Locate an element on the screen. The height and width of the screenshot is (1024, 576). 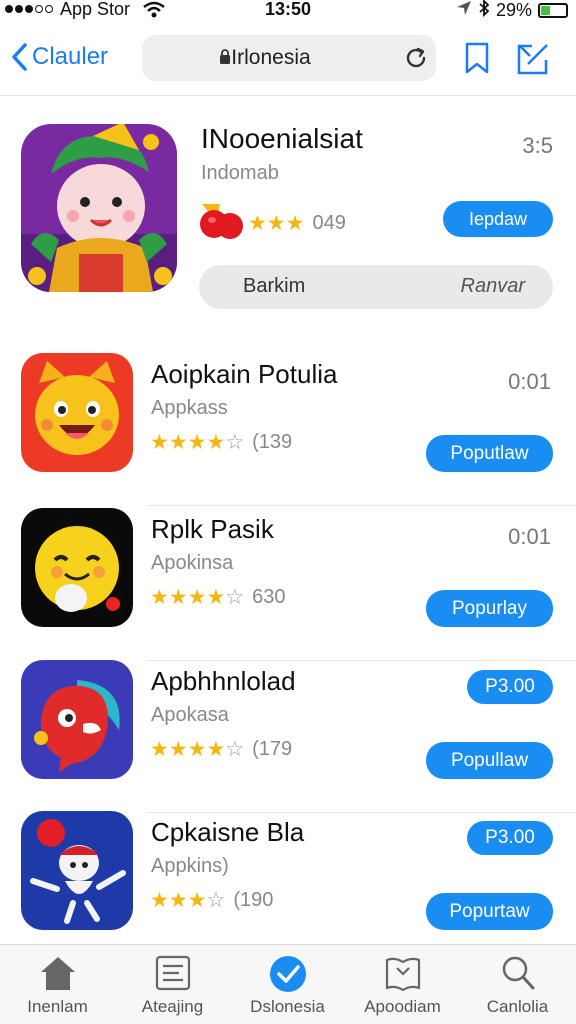
tab-label: Canlolia is located at coordinates (517, 1006).